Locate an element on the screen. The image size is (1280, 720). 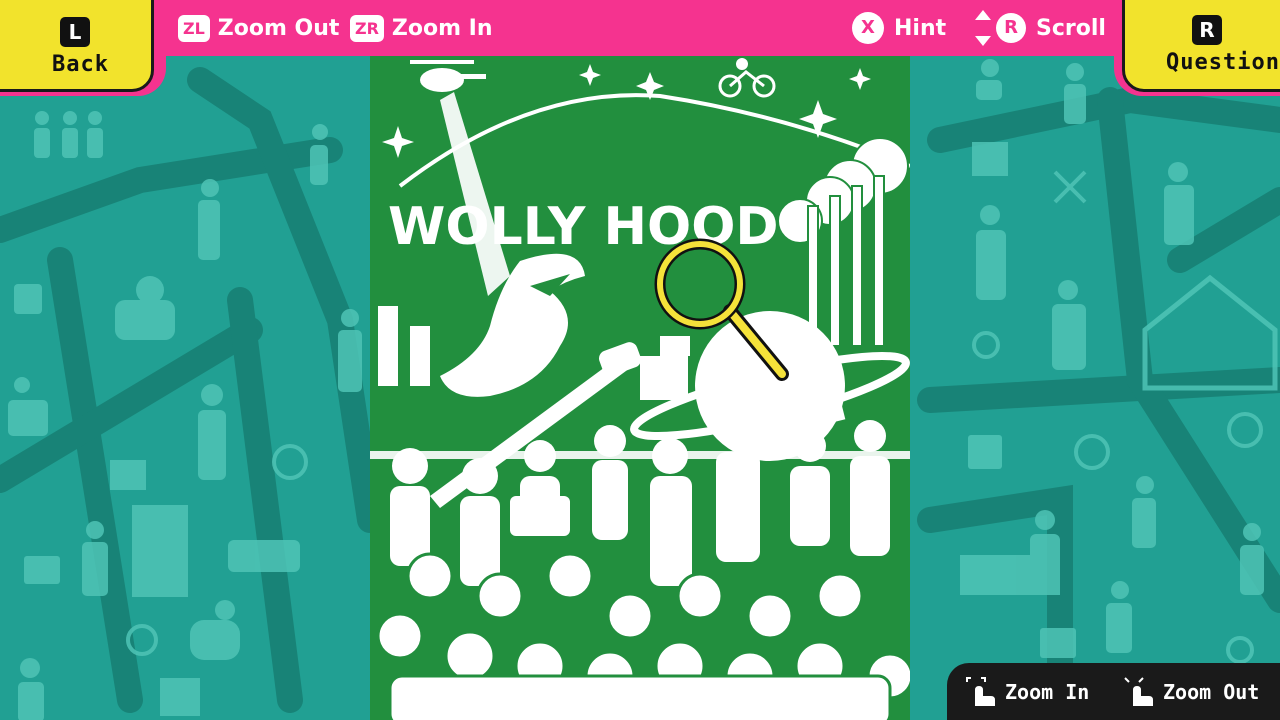
question-label: Question is located at coordinates (1223, 62).